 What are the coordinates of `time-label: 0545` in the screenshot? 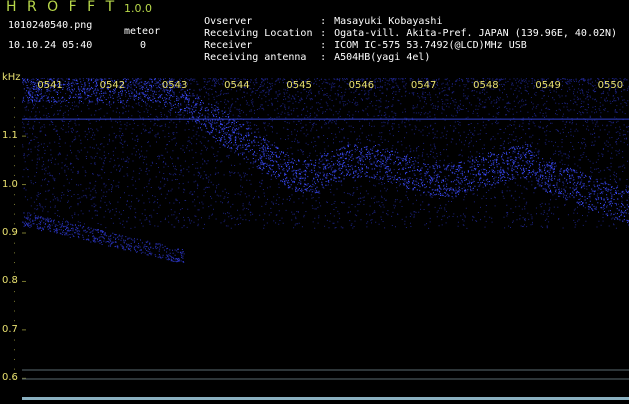 It's located at (299, 85).